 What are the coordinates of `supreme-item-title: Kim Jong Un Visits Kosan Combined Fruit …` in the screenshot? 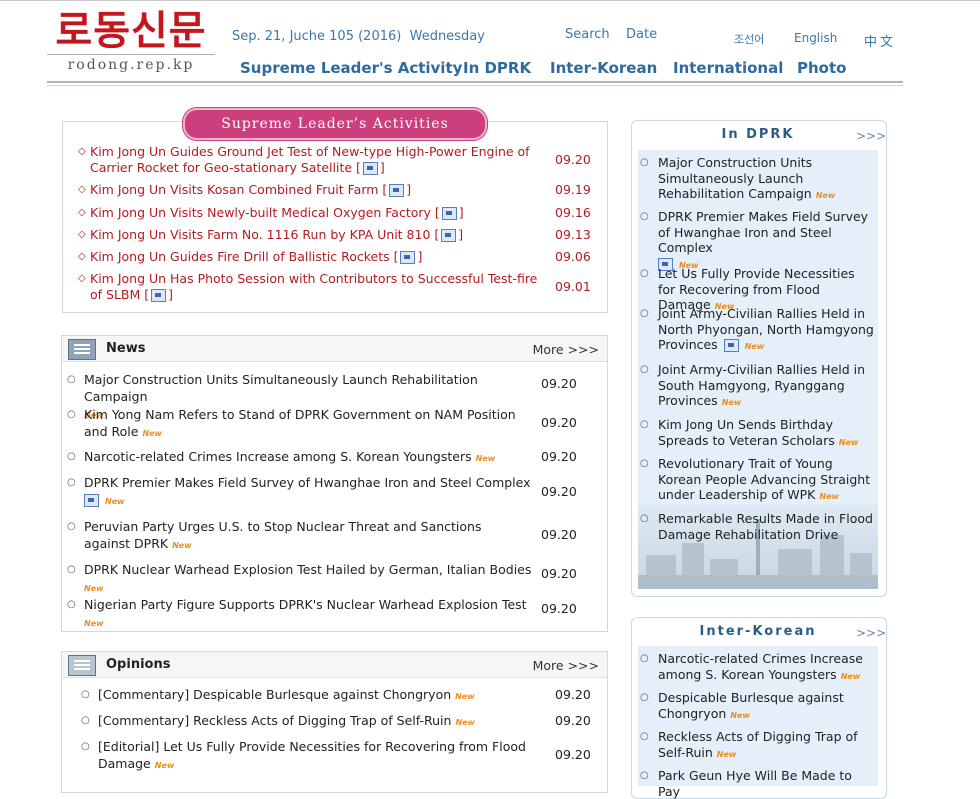 It's located at (234, 189).